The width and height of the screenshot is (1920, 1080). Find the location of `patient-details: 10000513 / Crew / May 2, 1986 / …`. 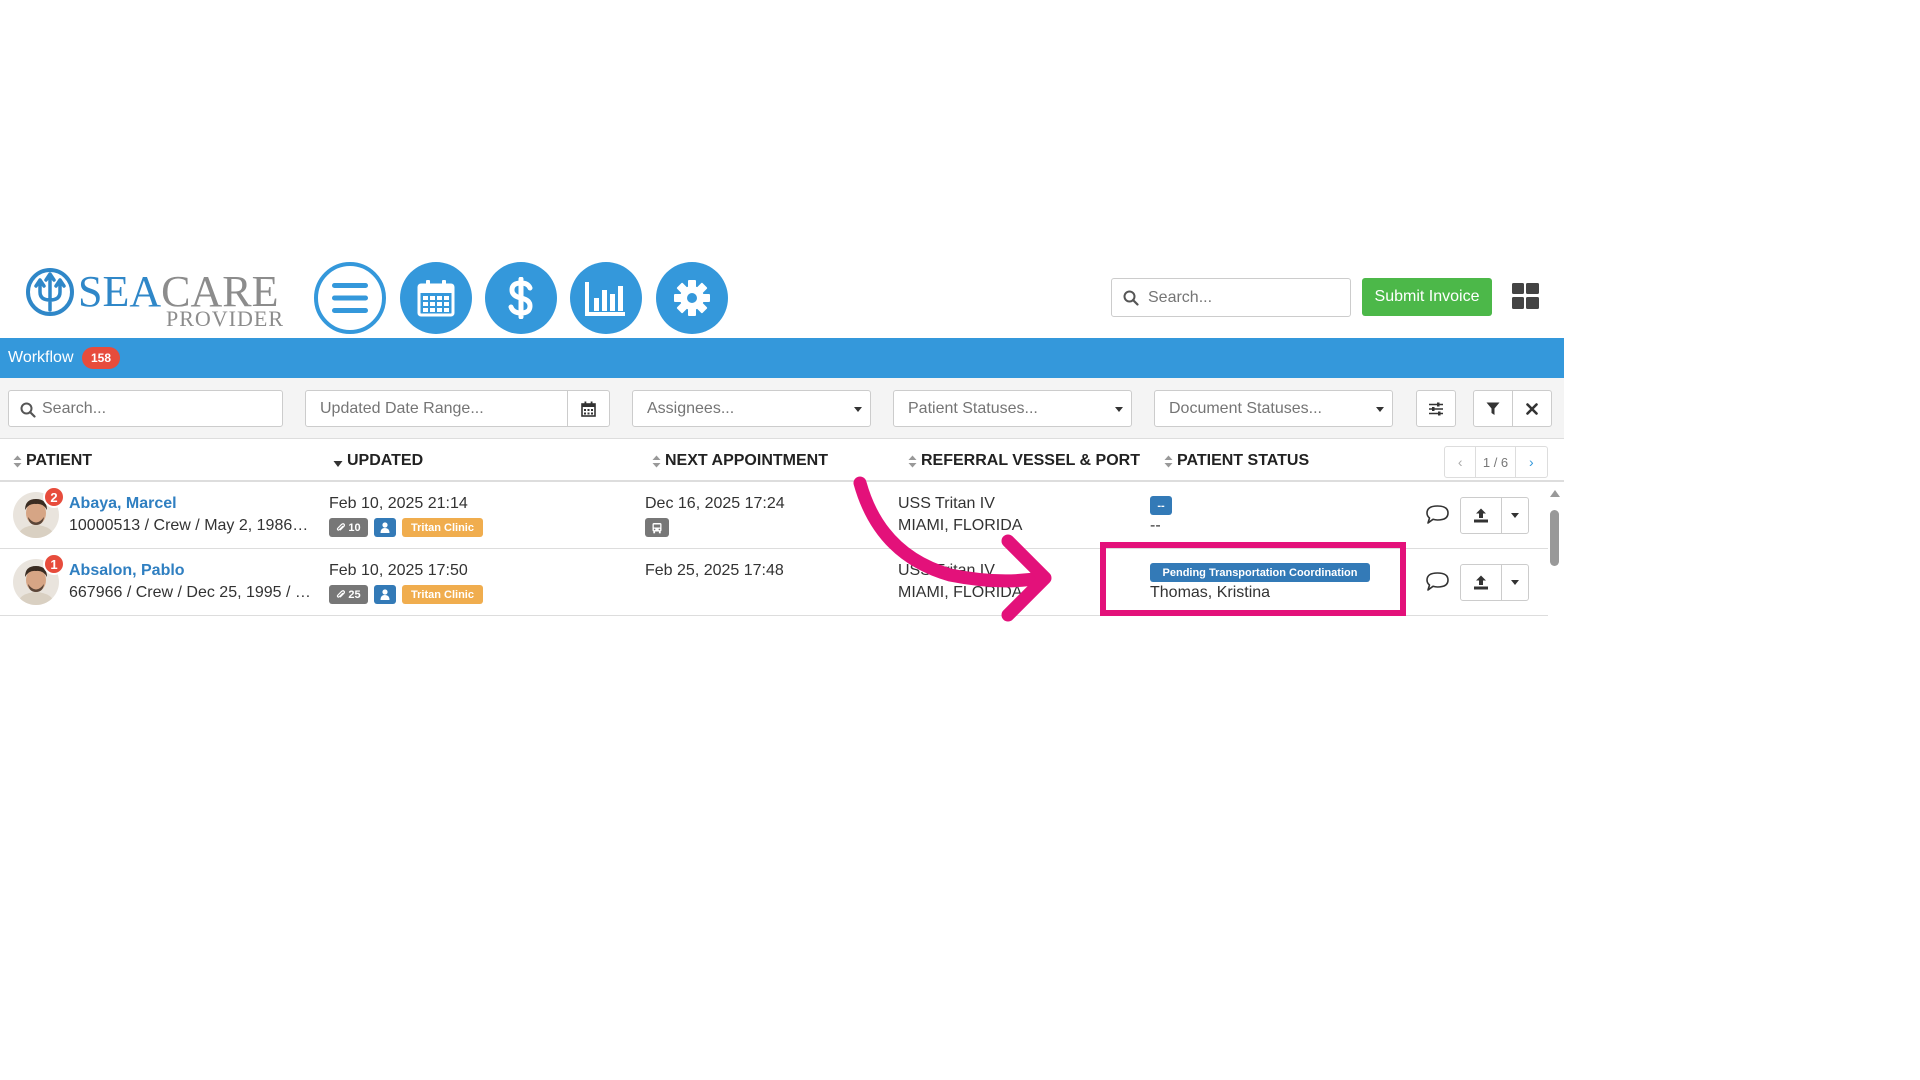

patient-details: 10000513 / Crew / May 2, 1986 / … is located at coordinates (190, 525).